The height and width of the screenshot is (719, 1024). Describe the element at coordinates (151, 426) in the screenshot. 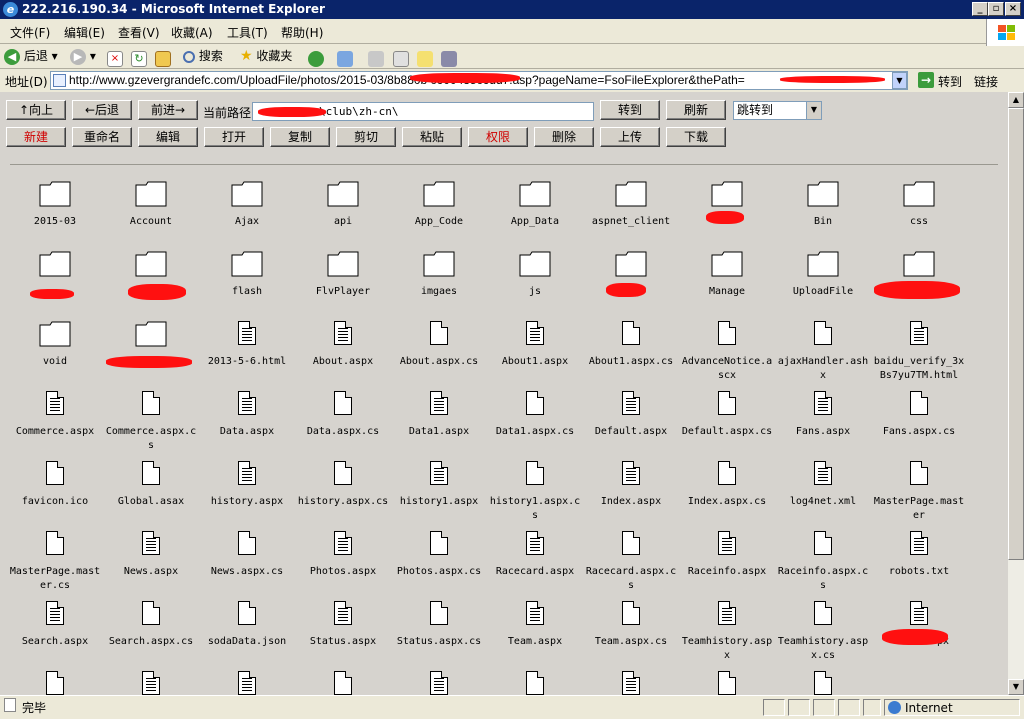

I see `file-item: Commerce.aspx.cs` at that location.